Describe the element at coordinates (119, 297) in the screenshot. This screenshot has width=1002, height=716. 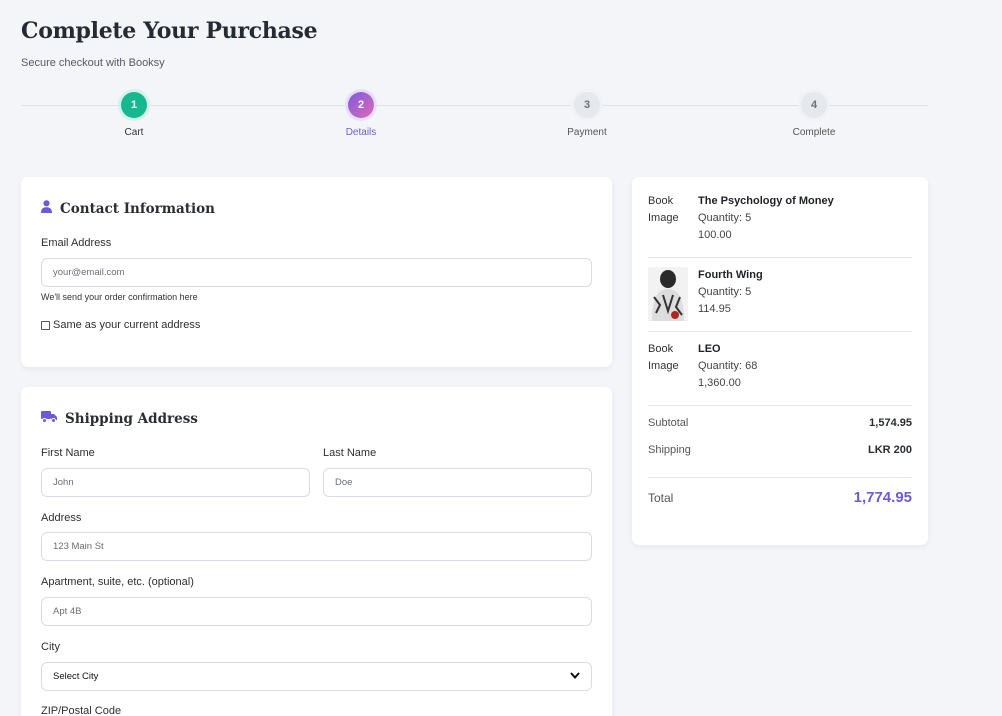
I see `email-hint: We'll send your order confirmation here` at that location.